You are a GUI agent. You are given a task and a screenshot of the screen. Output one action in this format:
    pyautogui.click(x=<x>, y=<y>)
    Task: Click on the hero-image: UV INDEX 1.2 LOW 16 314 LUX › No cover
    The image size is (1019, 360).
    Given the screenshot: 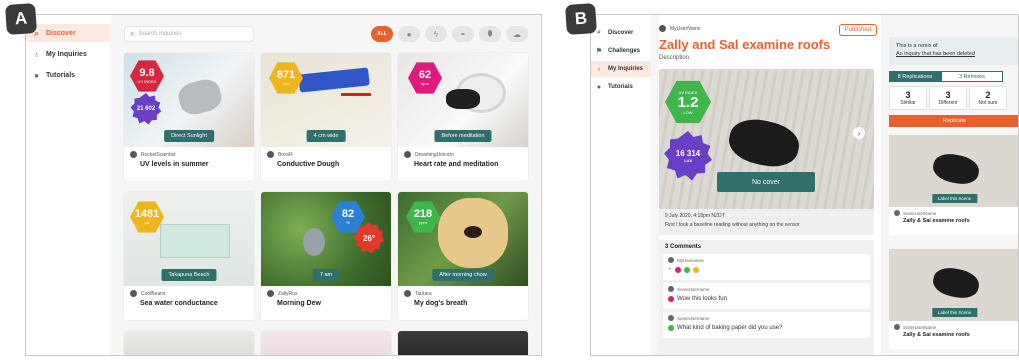 What is the action you would take?
    pyautogui.click(x=766, y=139)
    